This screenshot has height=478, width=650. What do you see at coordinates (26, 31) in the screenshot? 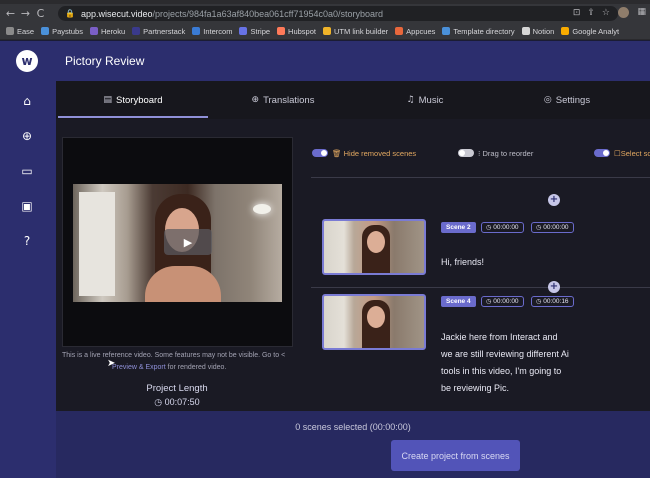
I see `bookmark-label: Ease` at bounding box center [26, 31].